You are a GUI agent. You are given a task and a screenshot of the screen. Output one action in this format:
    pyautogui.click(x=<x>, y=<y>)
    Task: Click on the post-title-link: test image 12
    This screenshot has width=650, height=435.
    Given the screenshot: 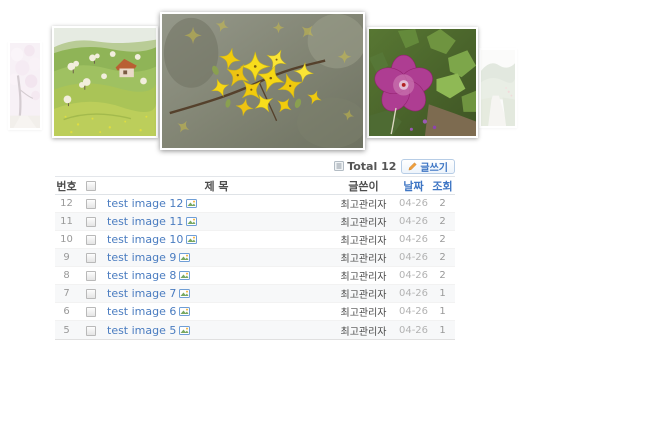 What is the action you would take?
    pyautogui.click(x=152, y=203)
    